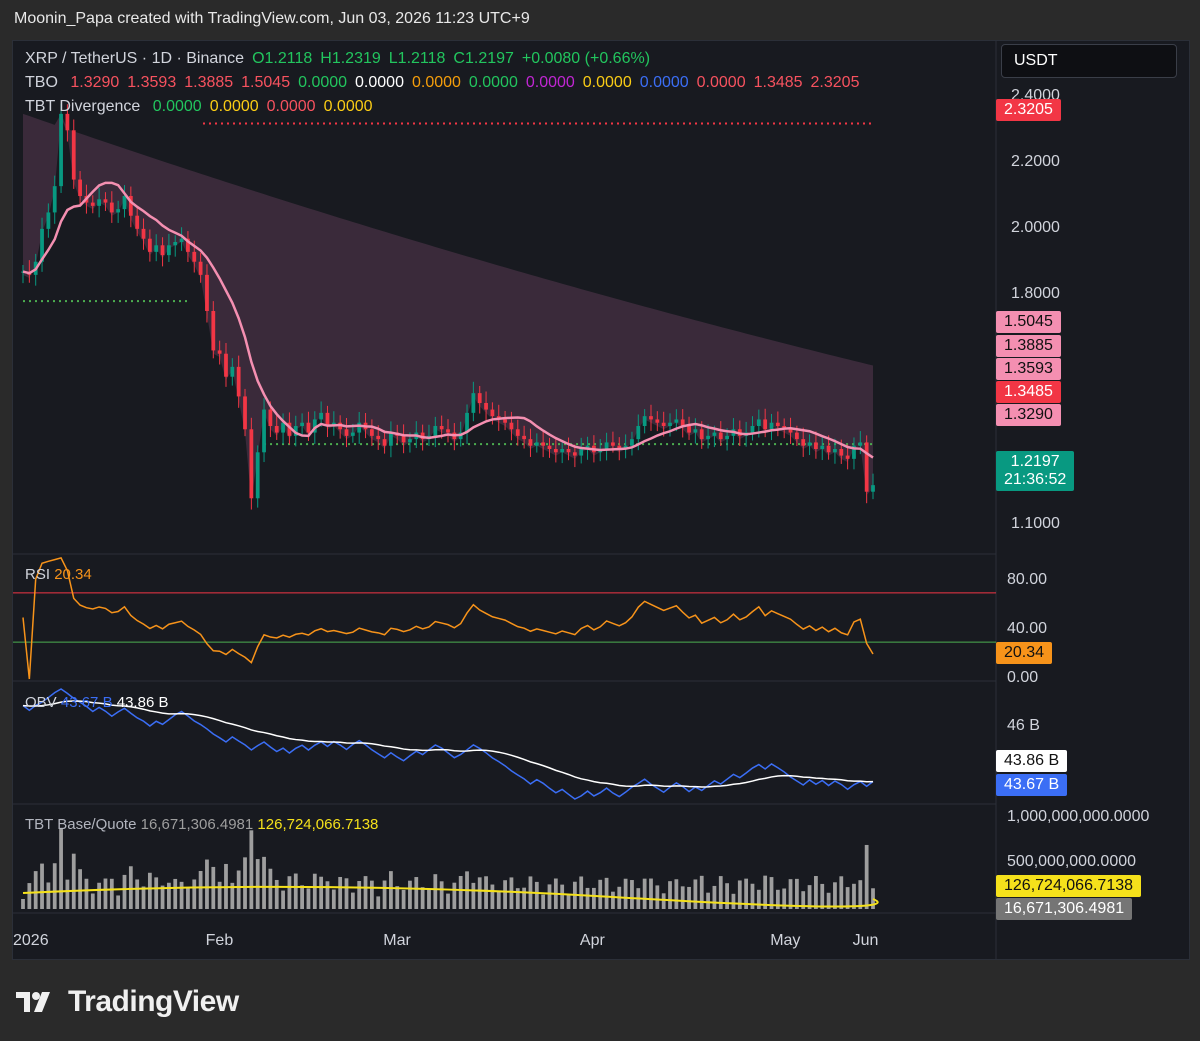 This screenshot has height=1041, width=1200. I want to click on tbt-axis-tick: 500,000,000.0000, so click(1072, 861).